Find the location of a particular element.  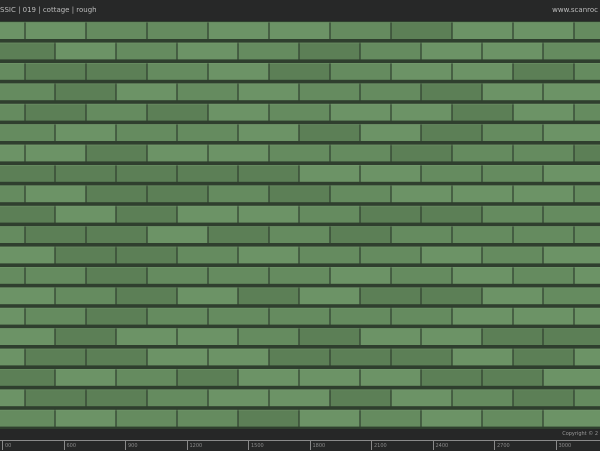

ruler-tick is located at coordinates (310, 445).